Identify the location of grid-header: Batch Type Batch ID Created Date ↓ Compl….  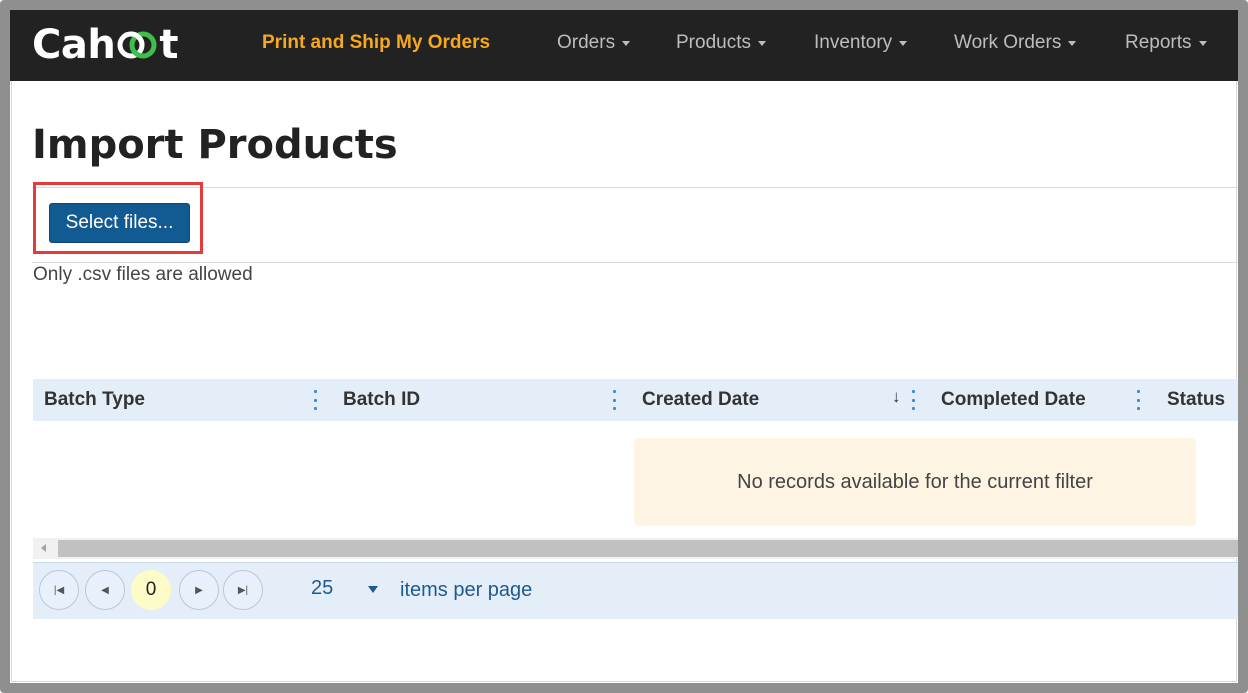
(635, 400).